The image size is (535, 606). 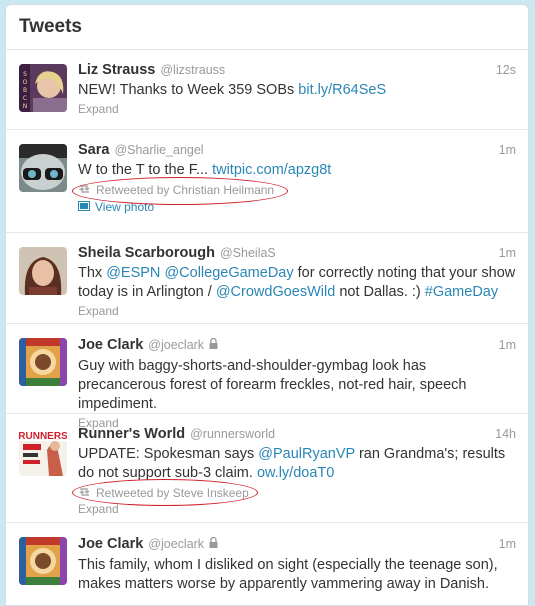 I want to click on tweet-author-name: Sheila Scarborough, so click(x=146, y=253).